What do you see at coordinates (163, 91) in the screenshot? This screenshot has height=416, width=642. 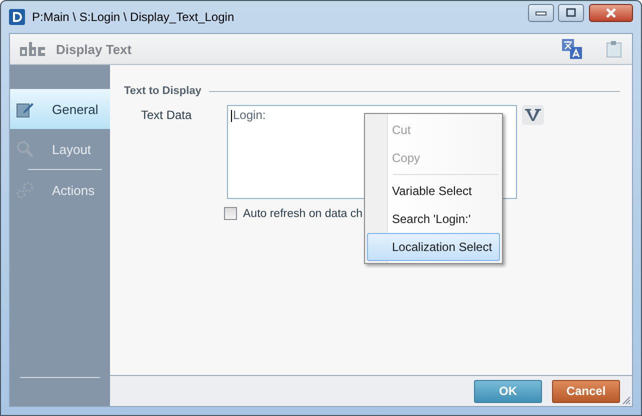 I see `group-title: Text to Display` at bounding box center [163, 91].